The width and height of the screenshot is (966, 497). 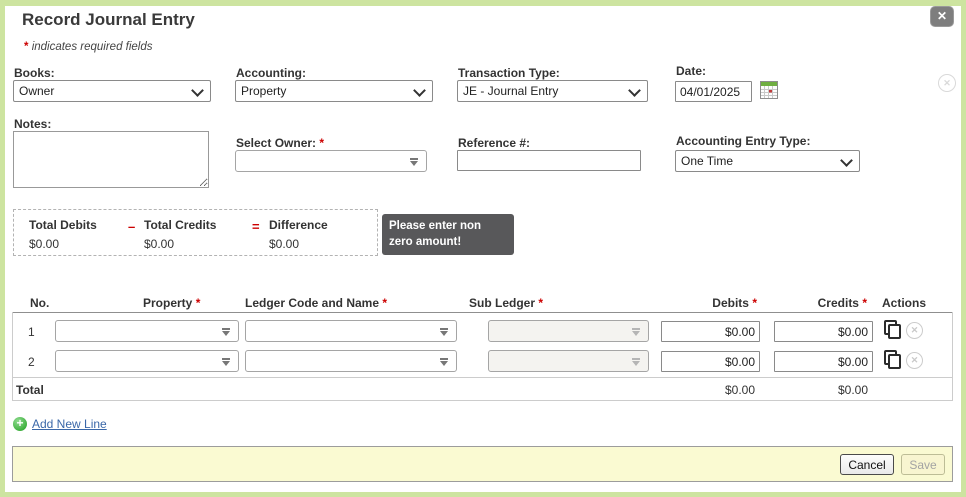 I want to click on total-credits-label: Total Credits, so click(x=180, y=225).